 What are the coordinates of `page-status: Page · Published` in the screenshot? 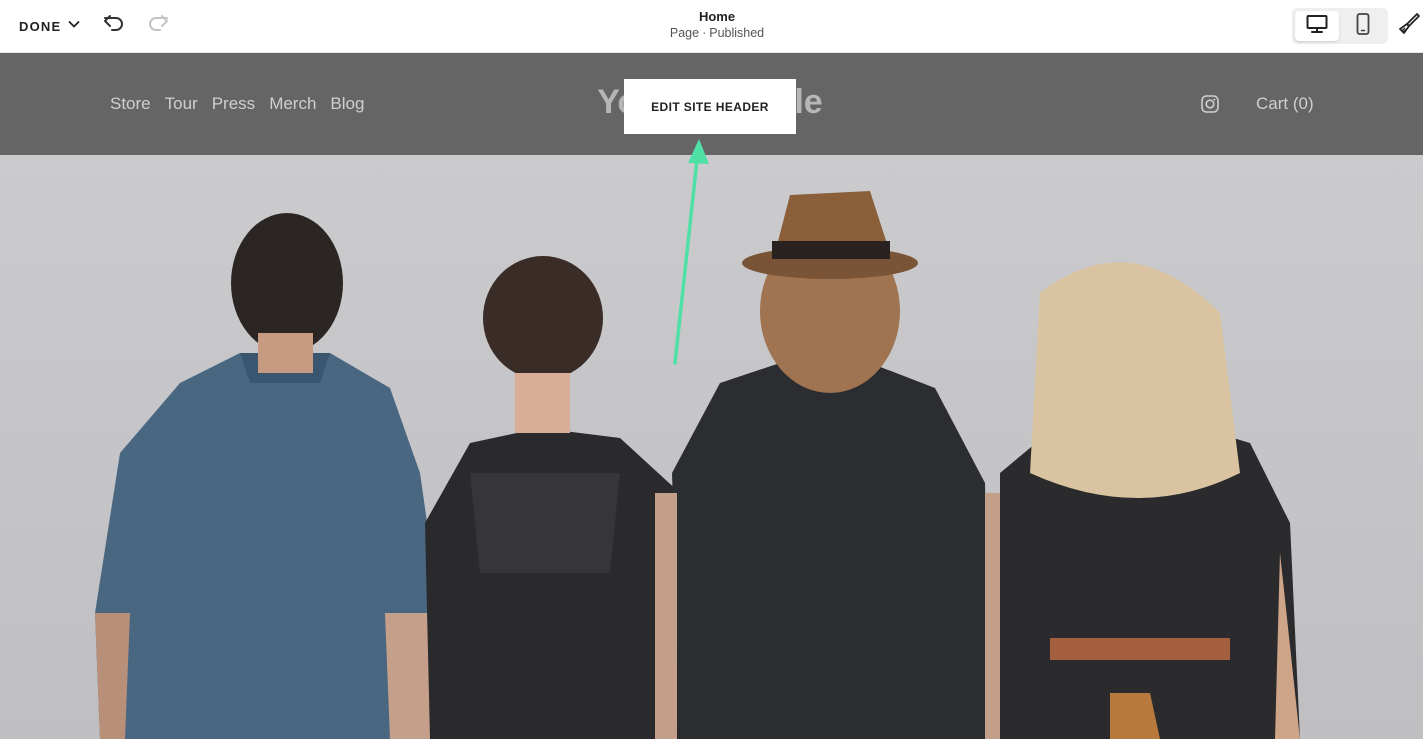 It's located at (717, 33).